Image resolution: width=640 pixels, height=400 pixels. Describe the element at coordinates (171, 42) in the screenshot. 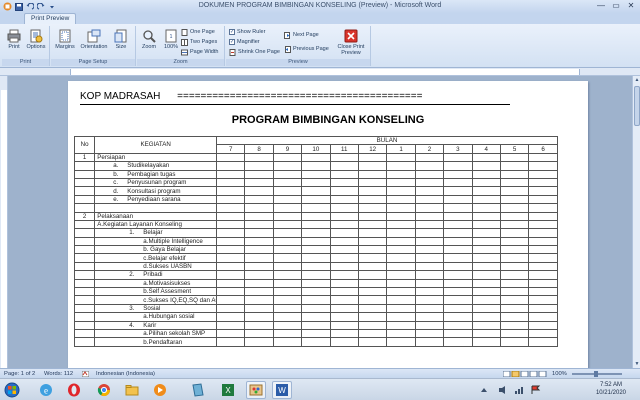

I see `zoom-100-button: 1 100%` at that location.